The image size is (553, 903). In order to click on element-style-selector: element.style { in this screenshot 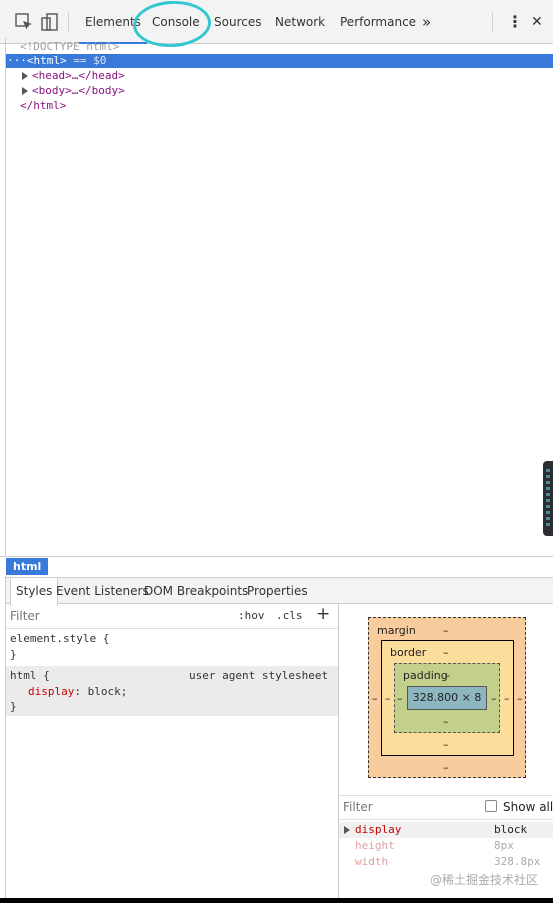, I will do `click(59, 639)`.